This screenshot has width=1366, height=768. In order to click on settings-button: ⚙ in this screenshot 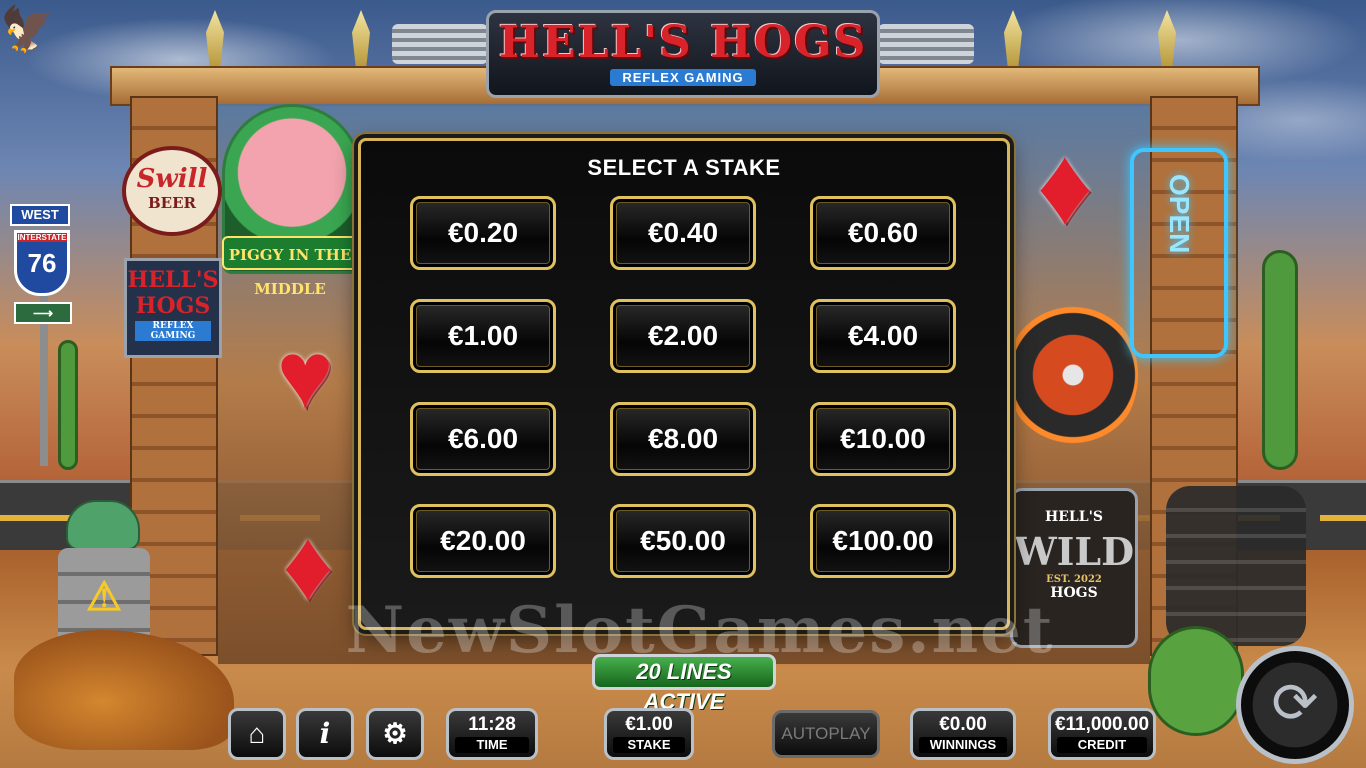, I will do `click(395, 734)`.